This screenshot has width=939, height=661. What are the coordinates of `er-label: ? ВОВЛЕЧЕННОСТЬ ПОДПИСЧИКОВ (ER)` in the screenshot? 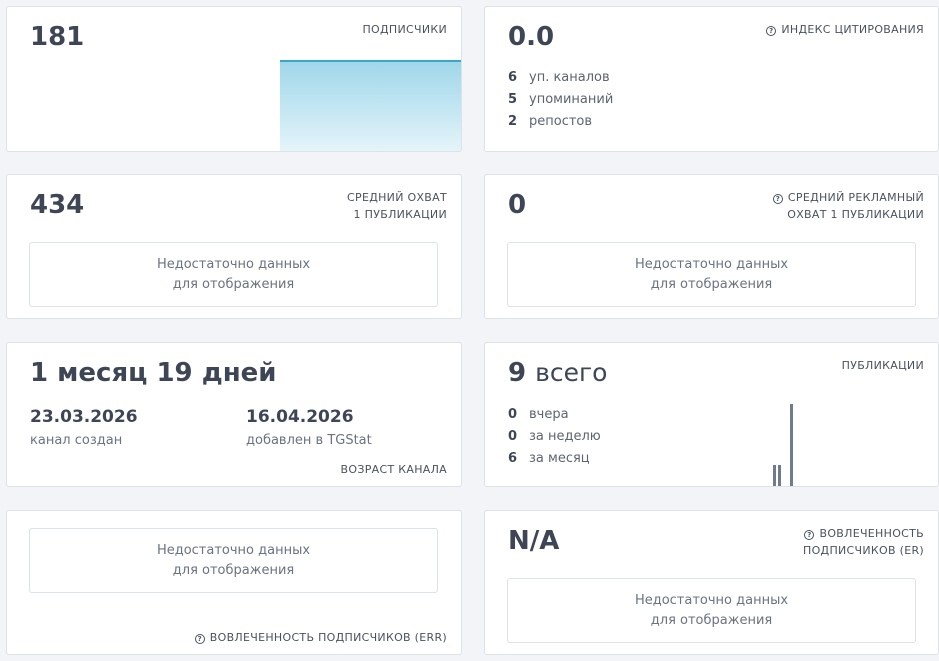 It's located at (863, 542).